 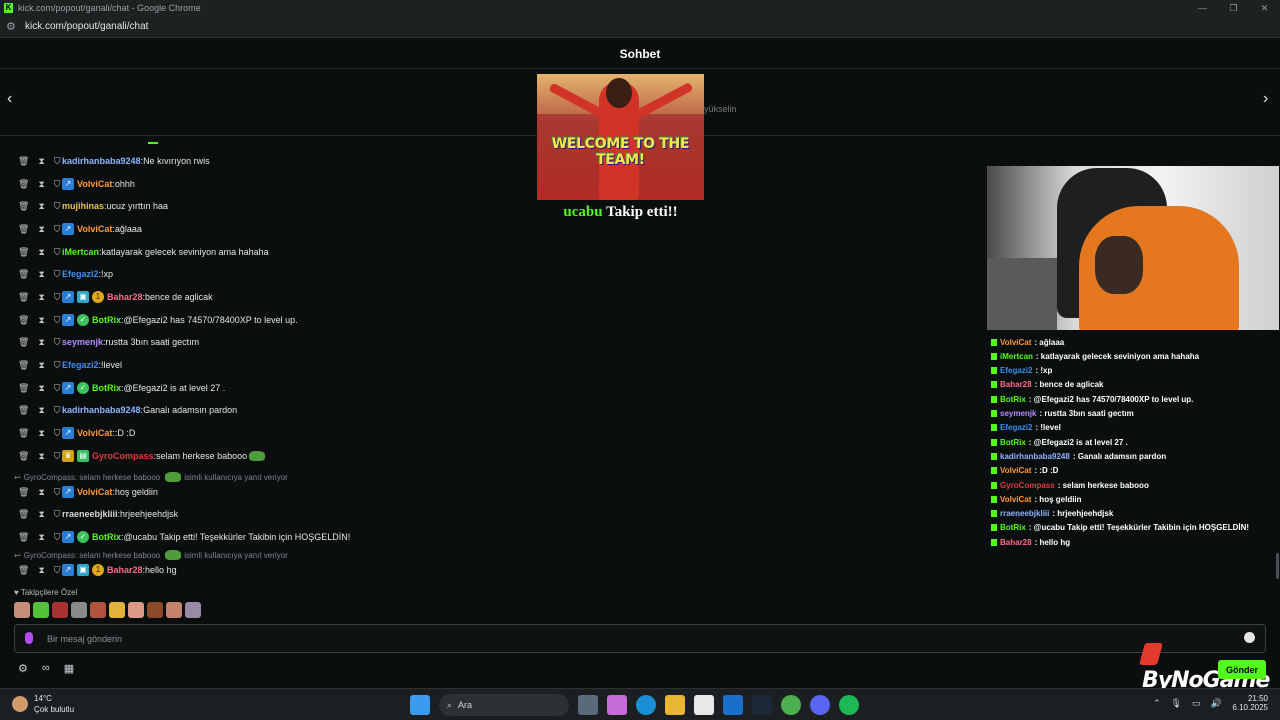 I want to click on display-icon: ▭, so click(x=1196, y=703).